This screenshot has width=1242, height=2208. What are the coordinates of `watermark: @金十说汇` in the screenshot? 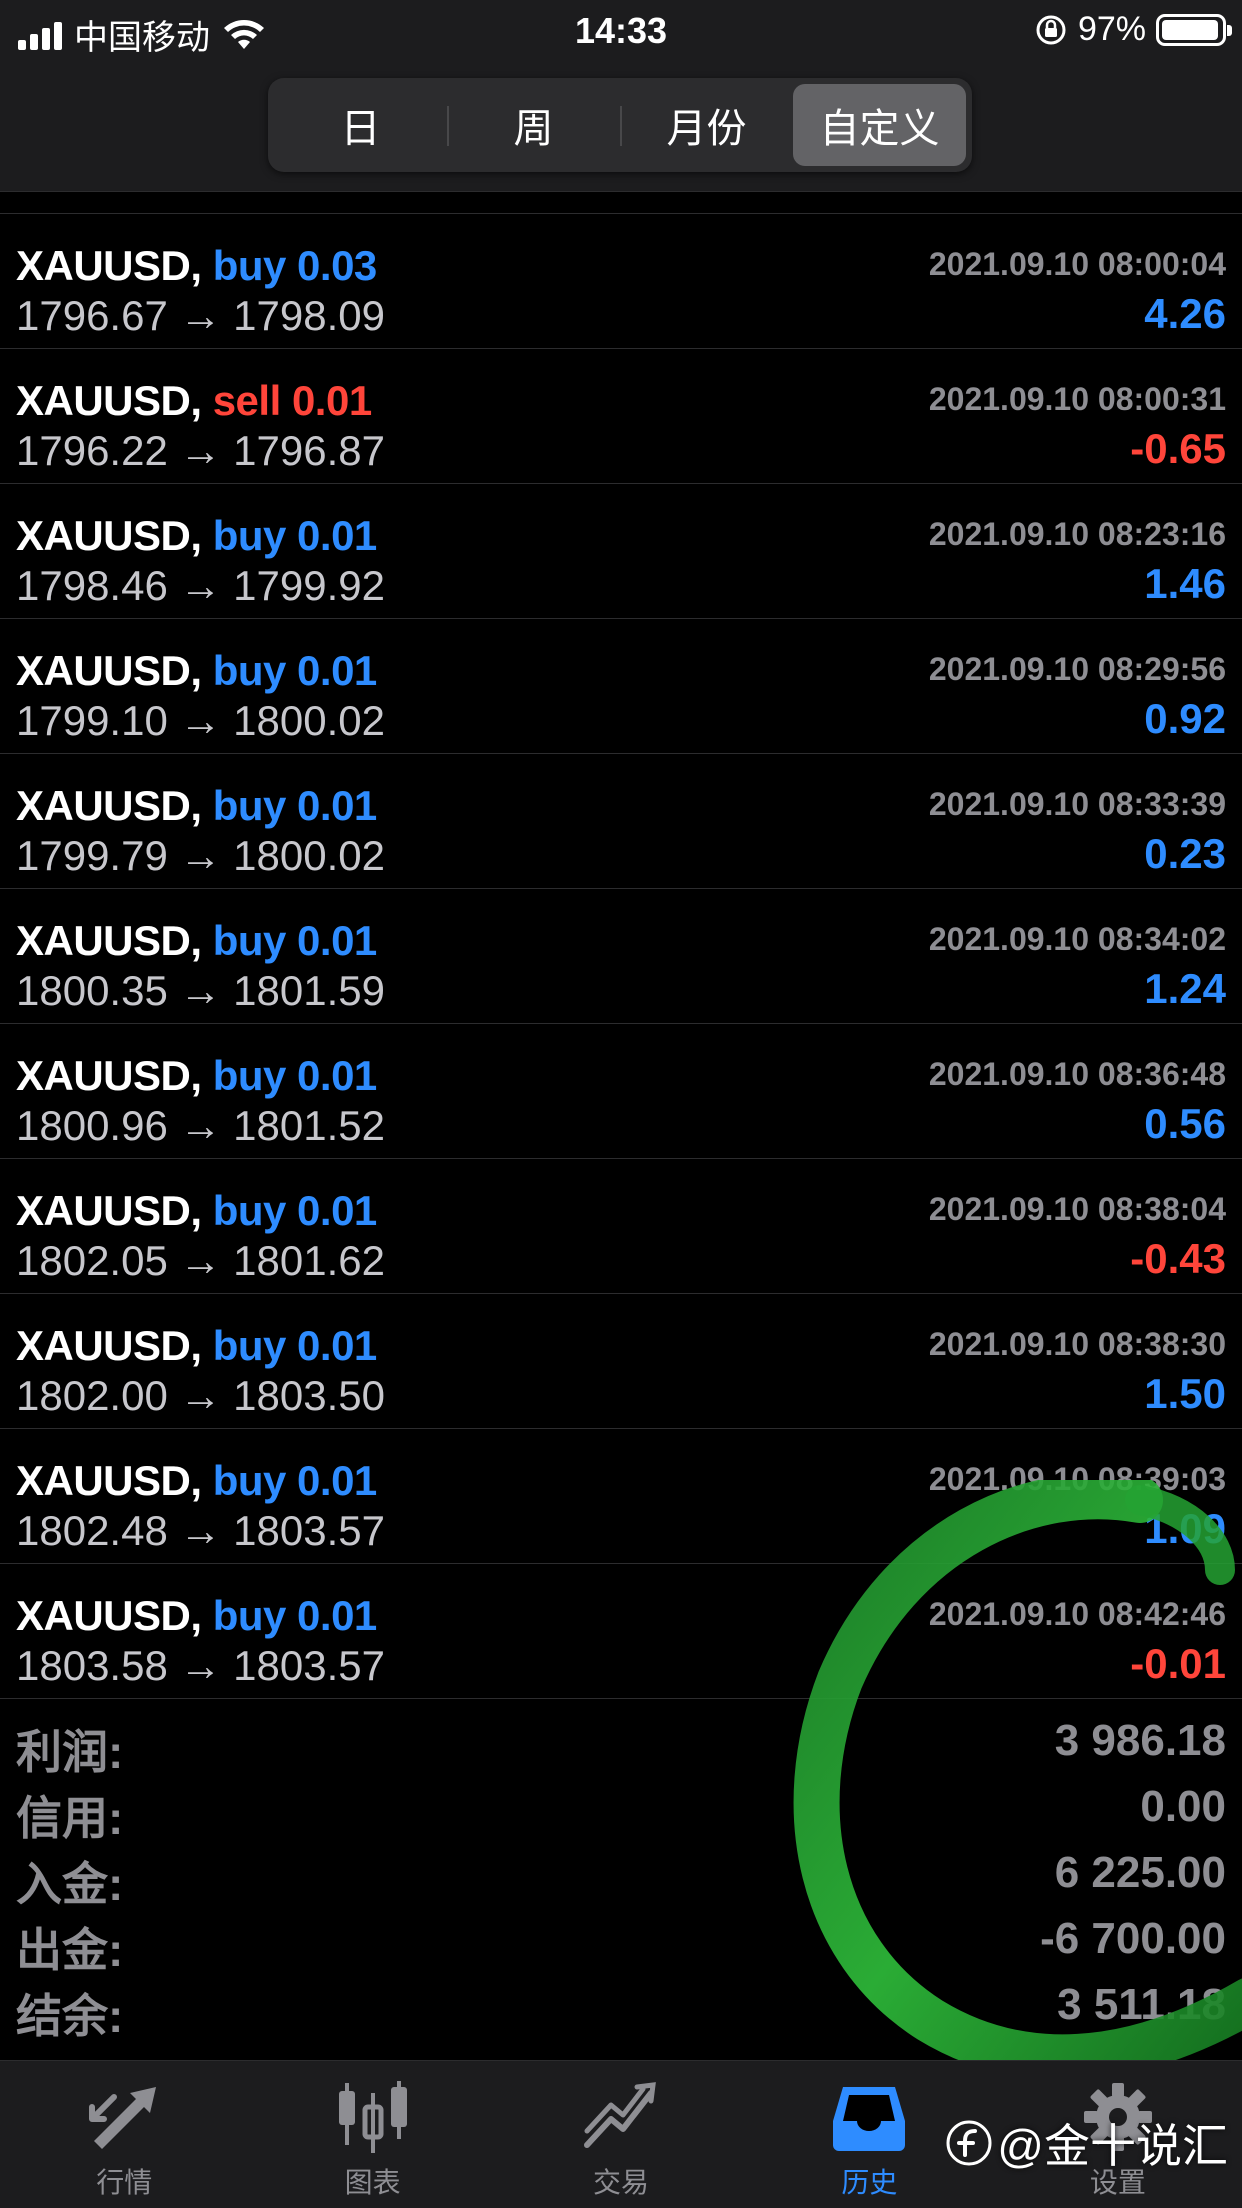 It's located at (1086, 2143).